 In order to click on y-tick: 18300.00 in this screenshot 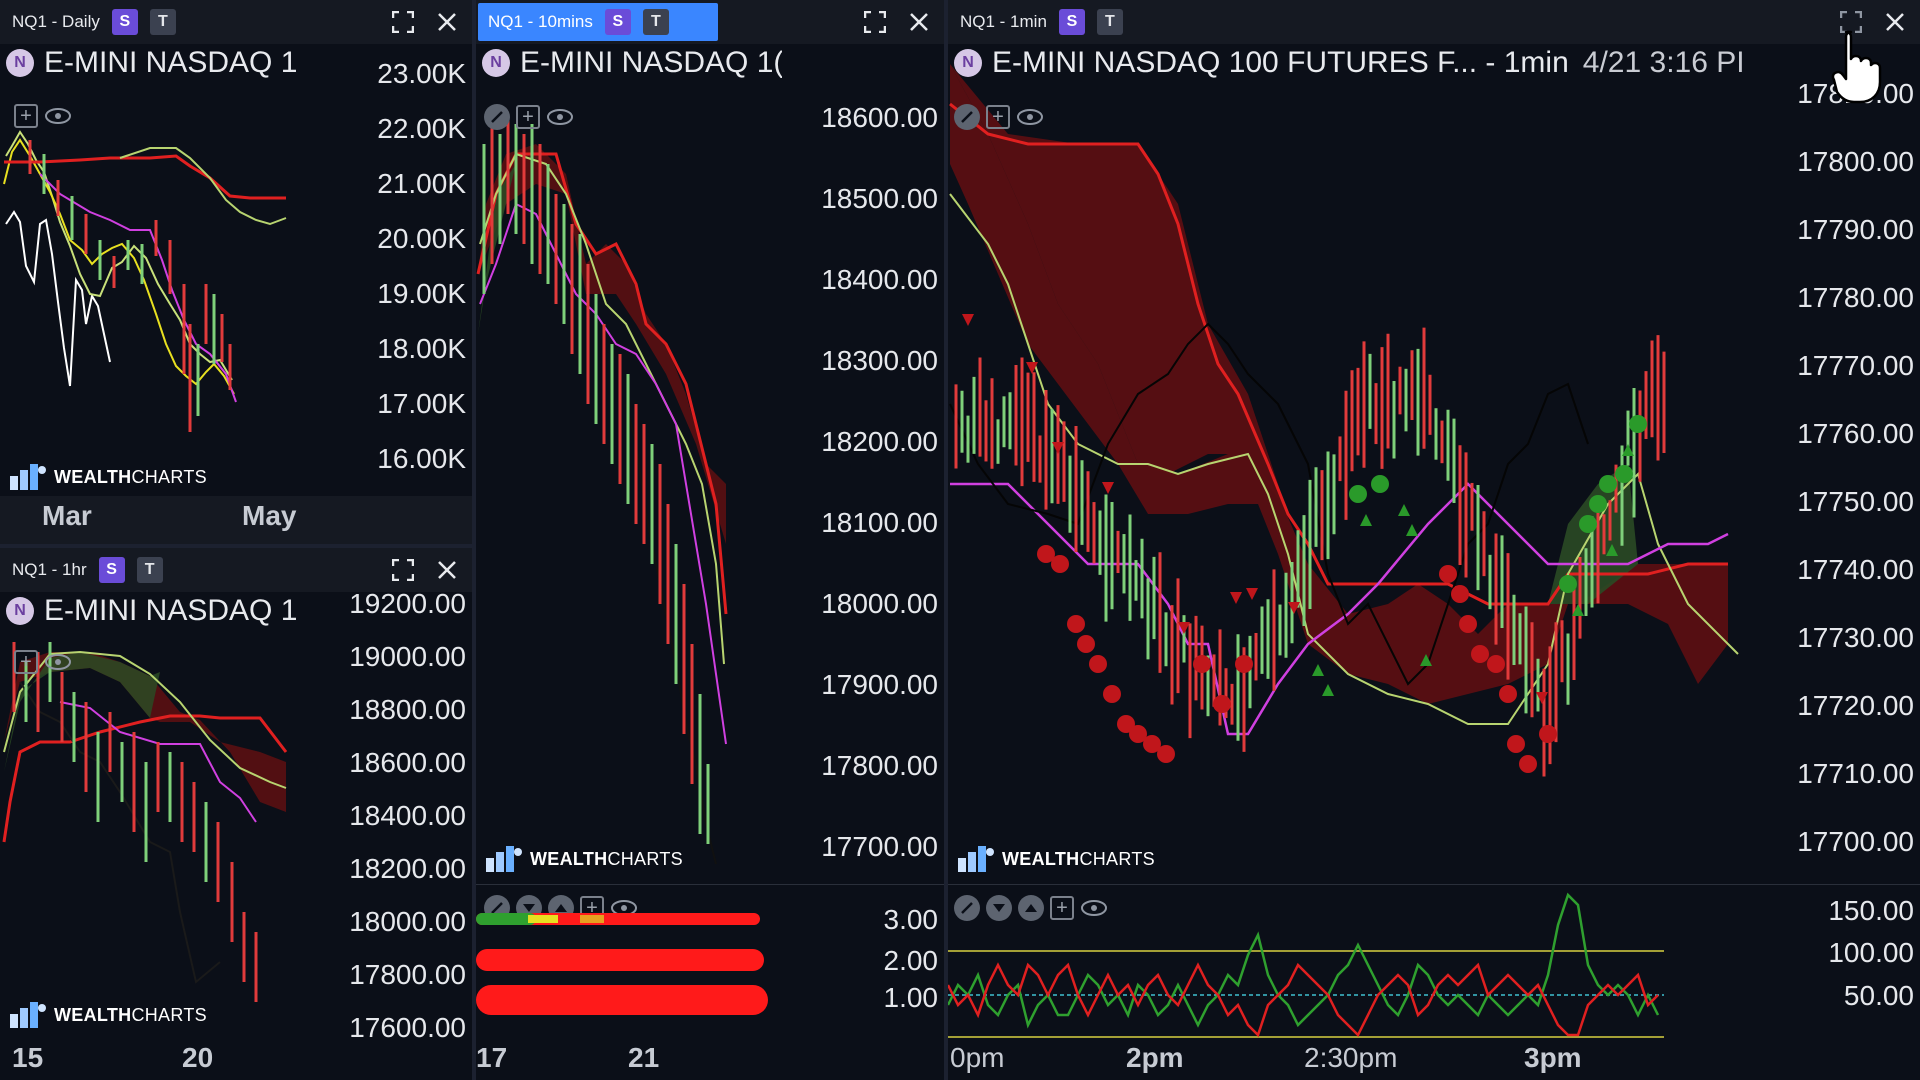, I will do `click(879, 360)`.